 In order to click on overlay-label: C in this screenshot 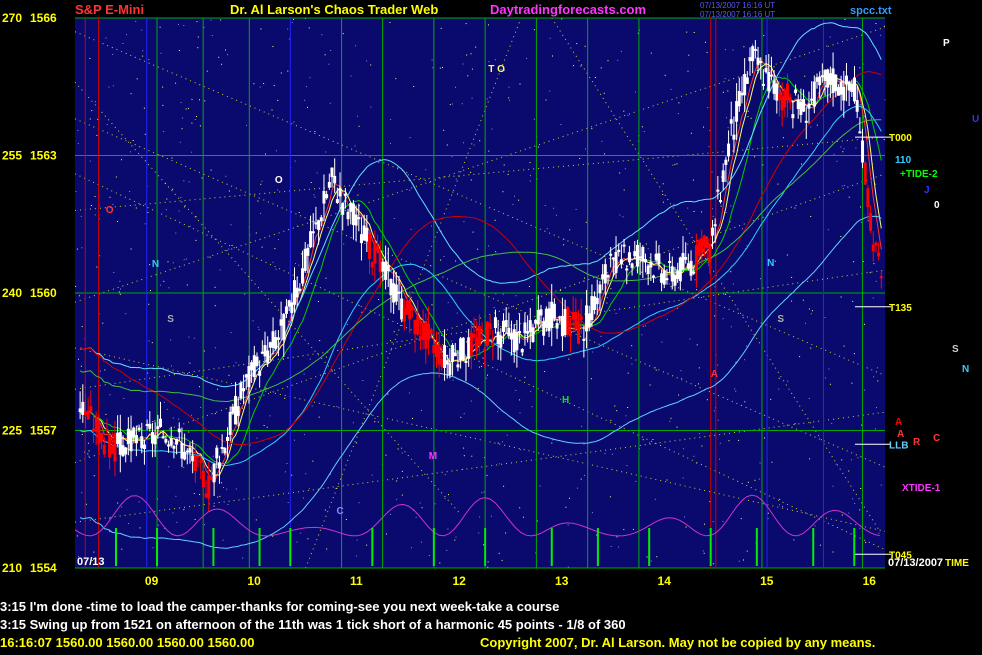, I will do `click(936, 438)`.